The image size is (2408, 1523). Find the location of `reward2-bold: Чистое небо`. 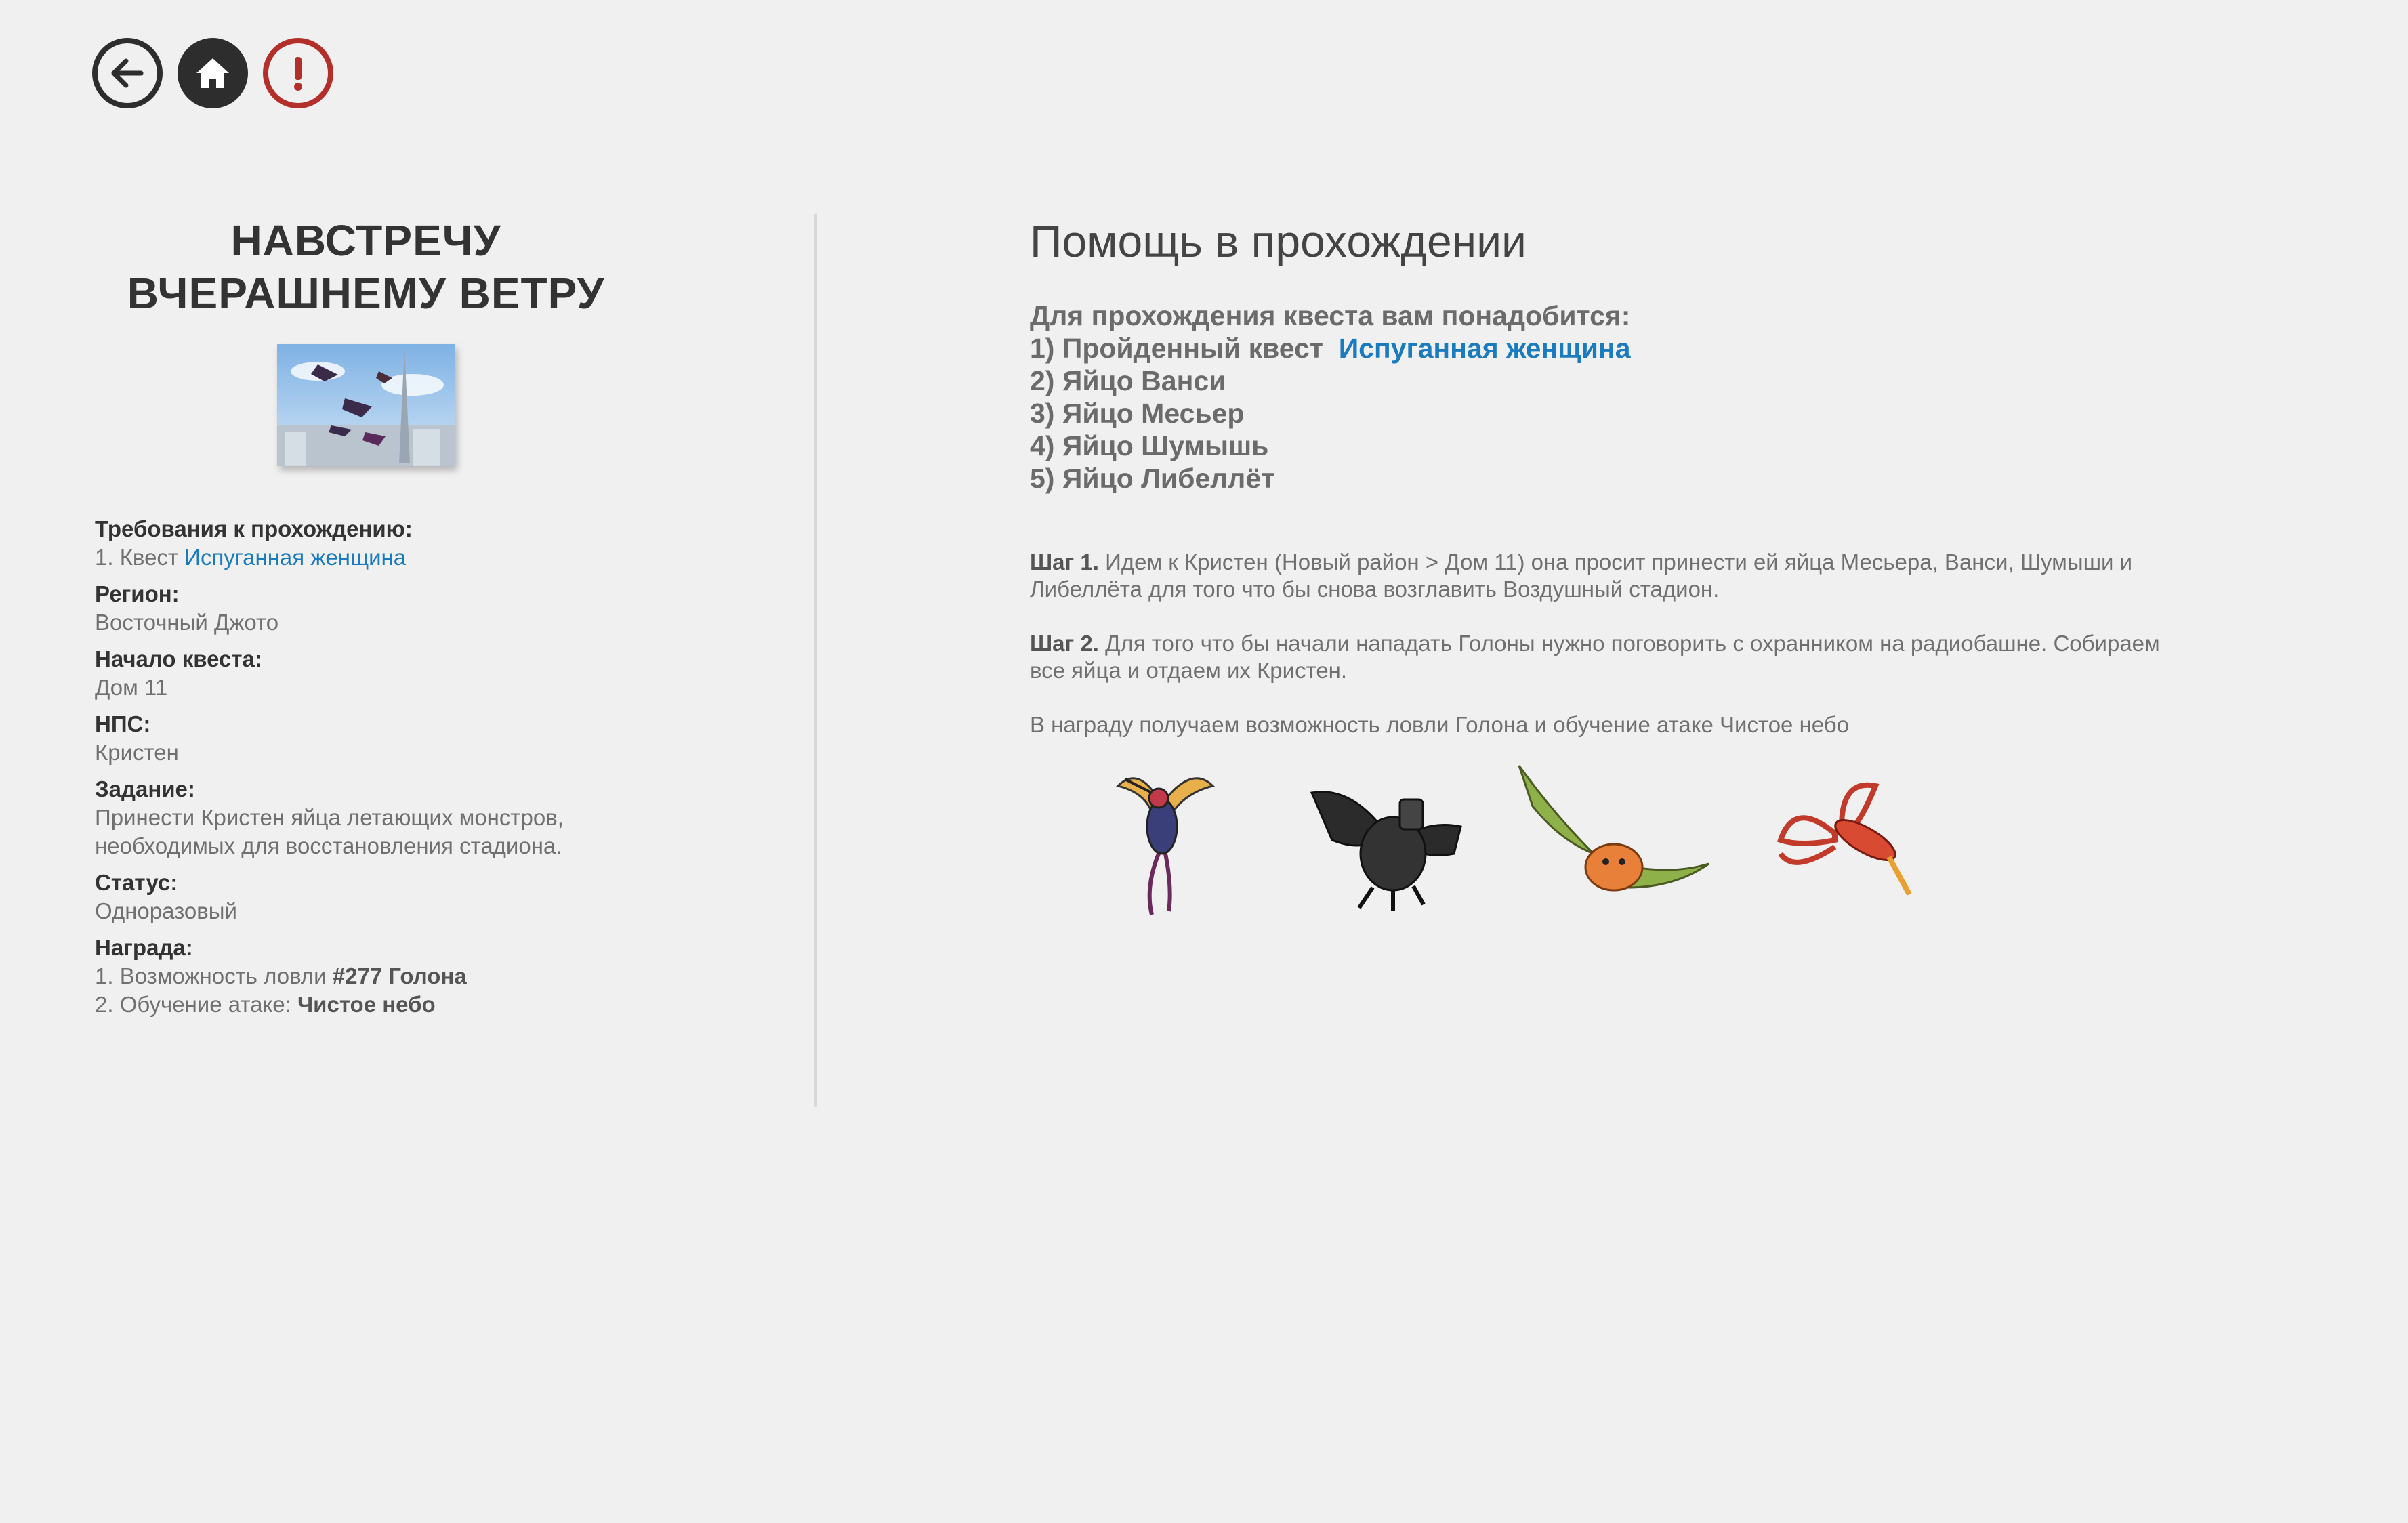

reward2-bold: Чистое небо is located at coordinates (366, 1004).